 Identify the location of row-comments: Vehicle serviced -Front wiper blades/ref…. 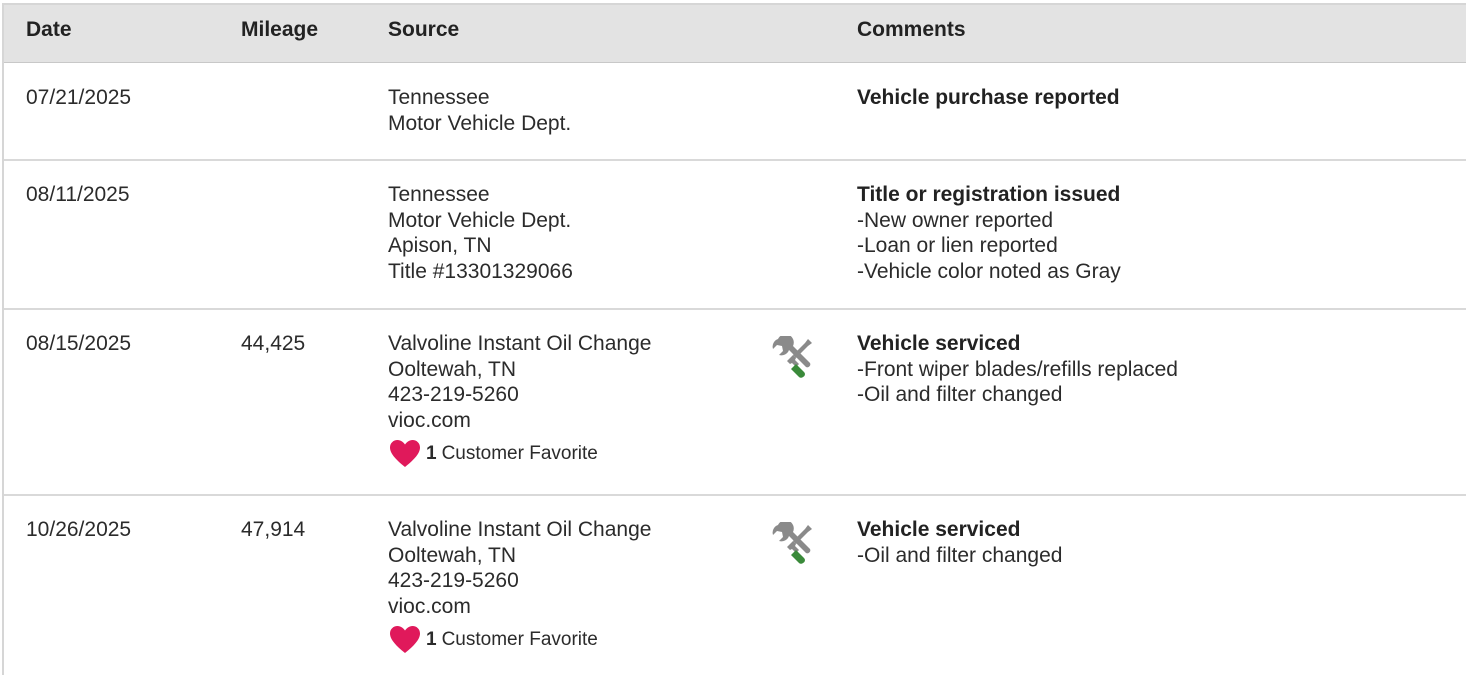
(1017, 369).